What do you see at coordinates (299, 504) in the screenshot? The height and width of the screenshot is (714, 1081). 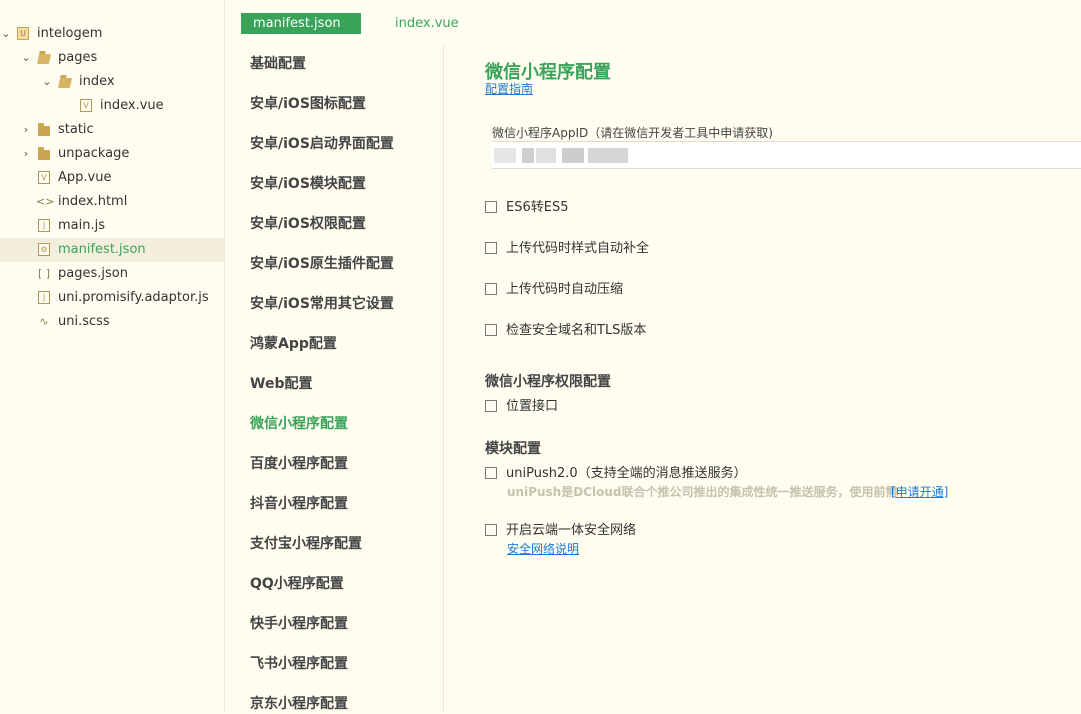 I see `nav-item-douyin: 抖音小程序配置` at bounding box center [299, 504].